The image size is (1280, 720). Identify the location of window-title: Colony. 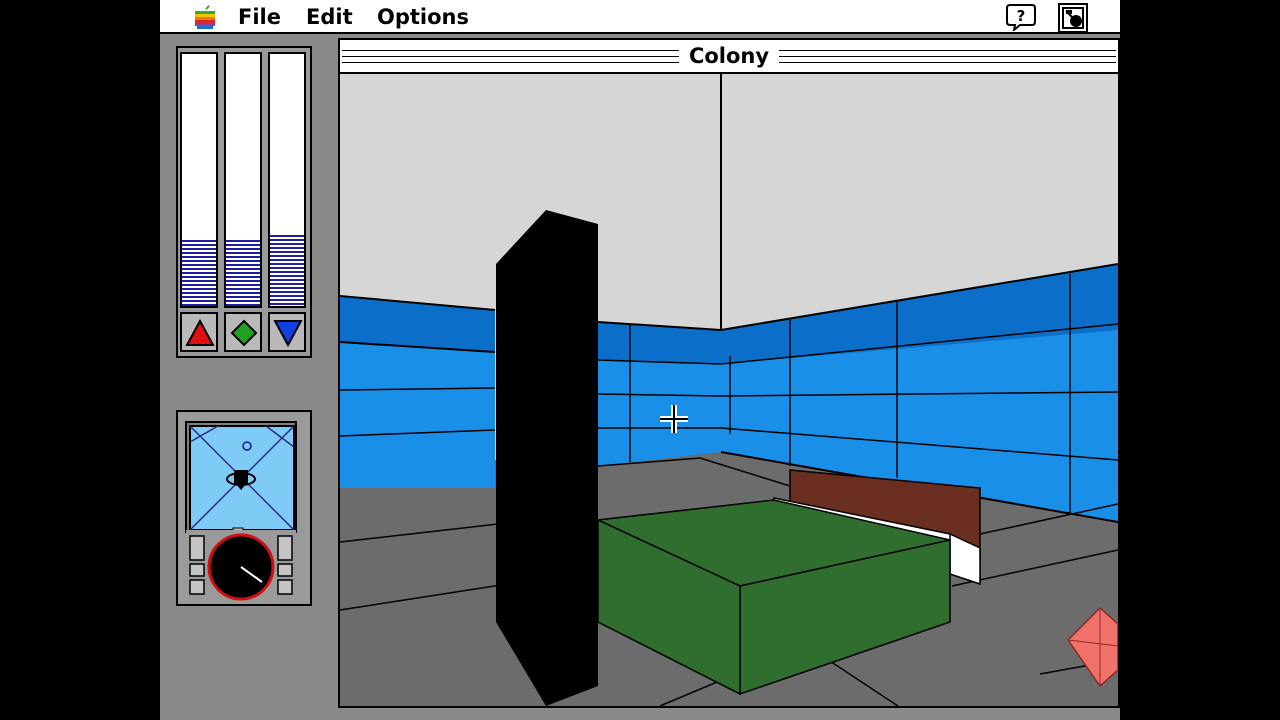
(729, 56).